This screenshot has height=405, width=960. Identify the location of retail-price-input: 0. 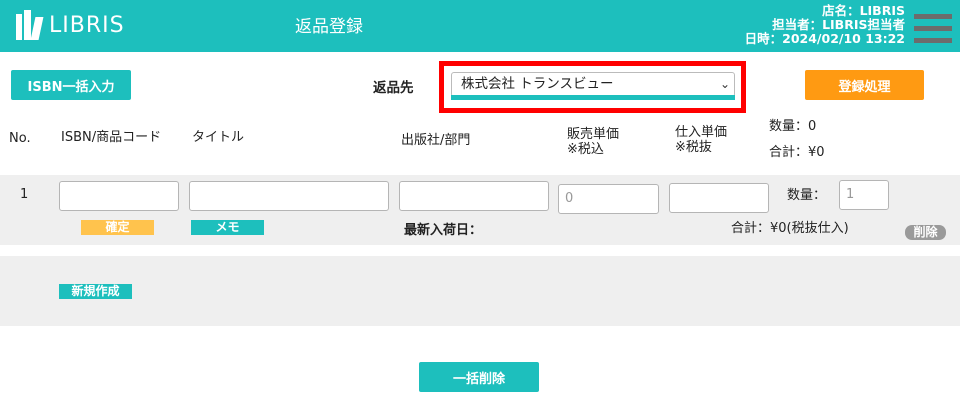
(608, 199).